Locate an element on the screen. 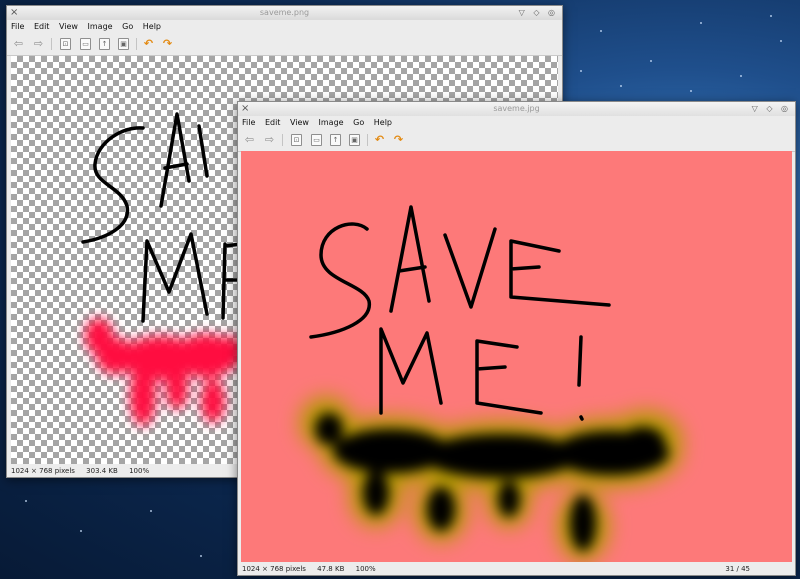 Image resolution: width=800 pixels, height=579 pixels. red-blob is located at coordinates (165, 372).